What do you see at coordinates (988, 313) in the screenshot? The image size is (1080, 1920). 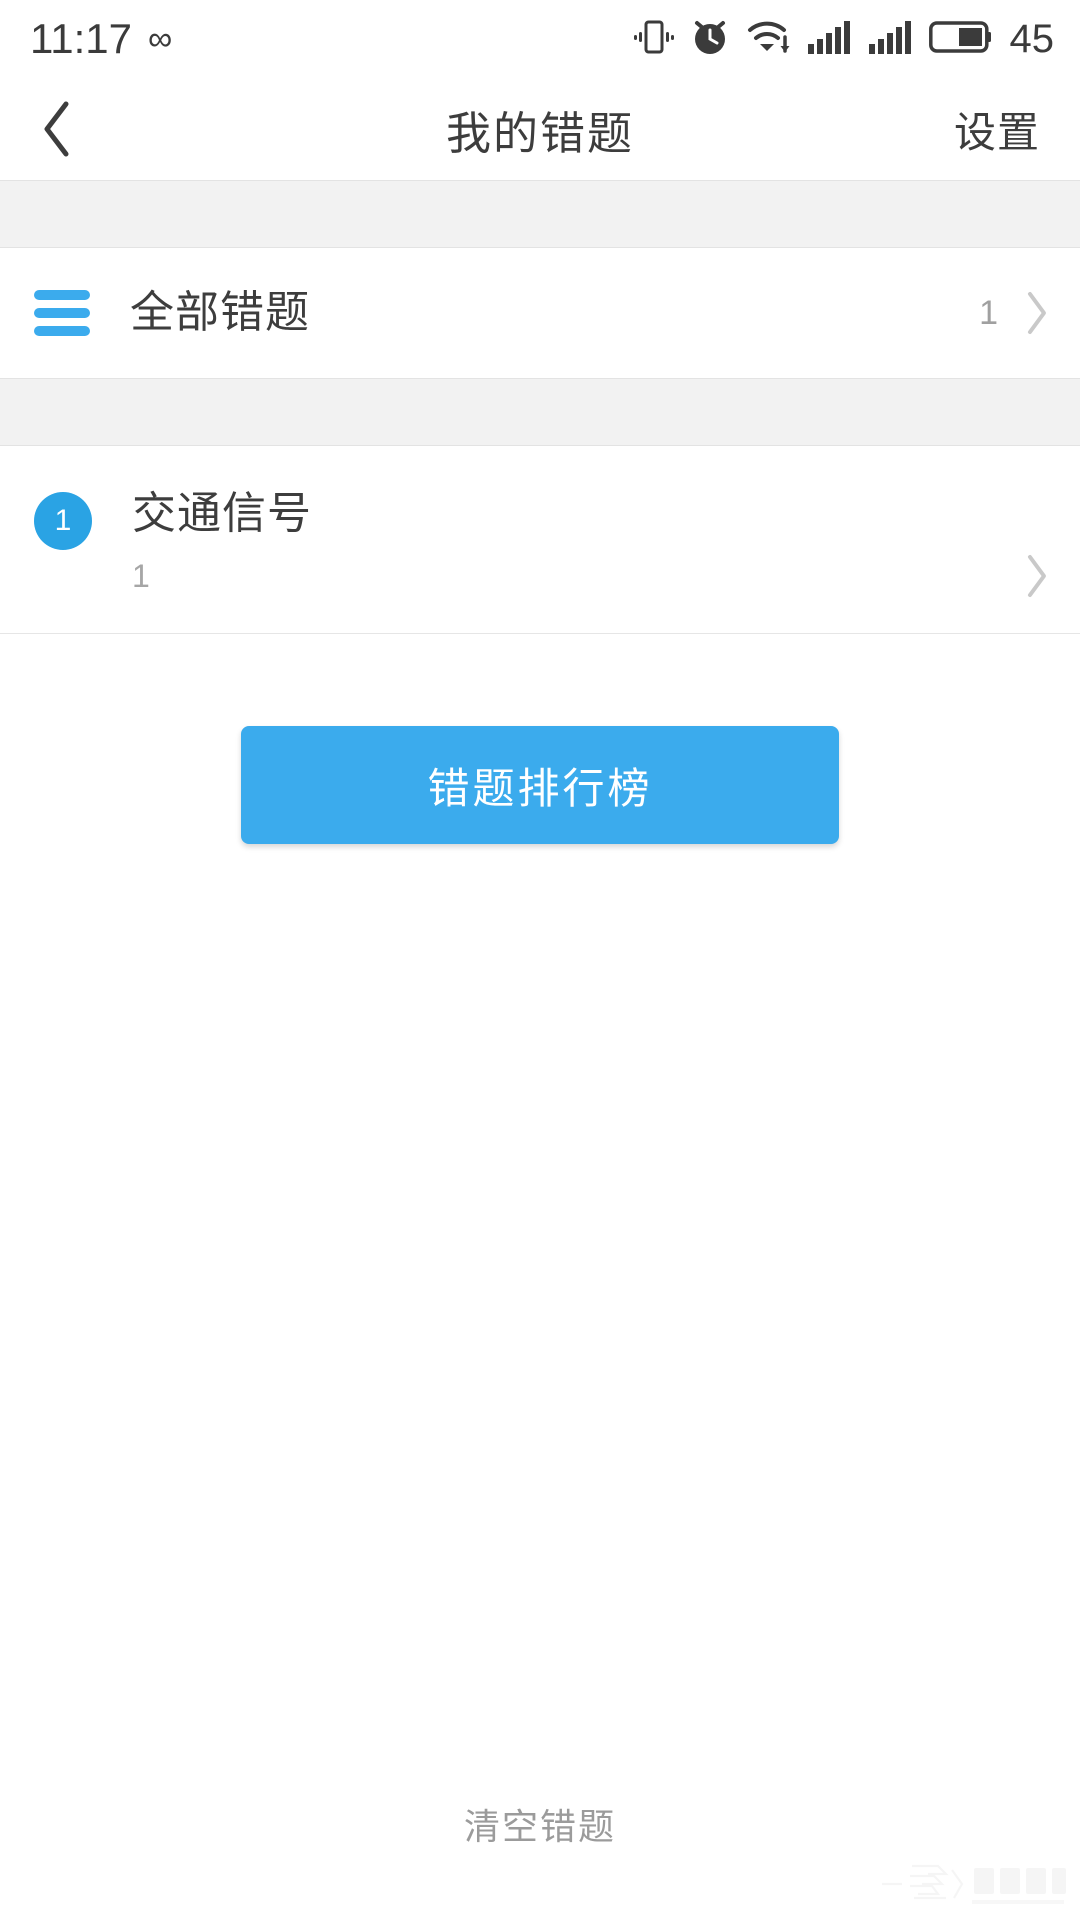 I see `list-item-all-count: 1` at bounding box center [988, 313].